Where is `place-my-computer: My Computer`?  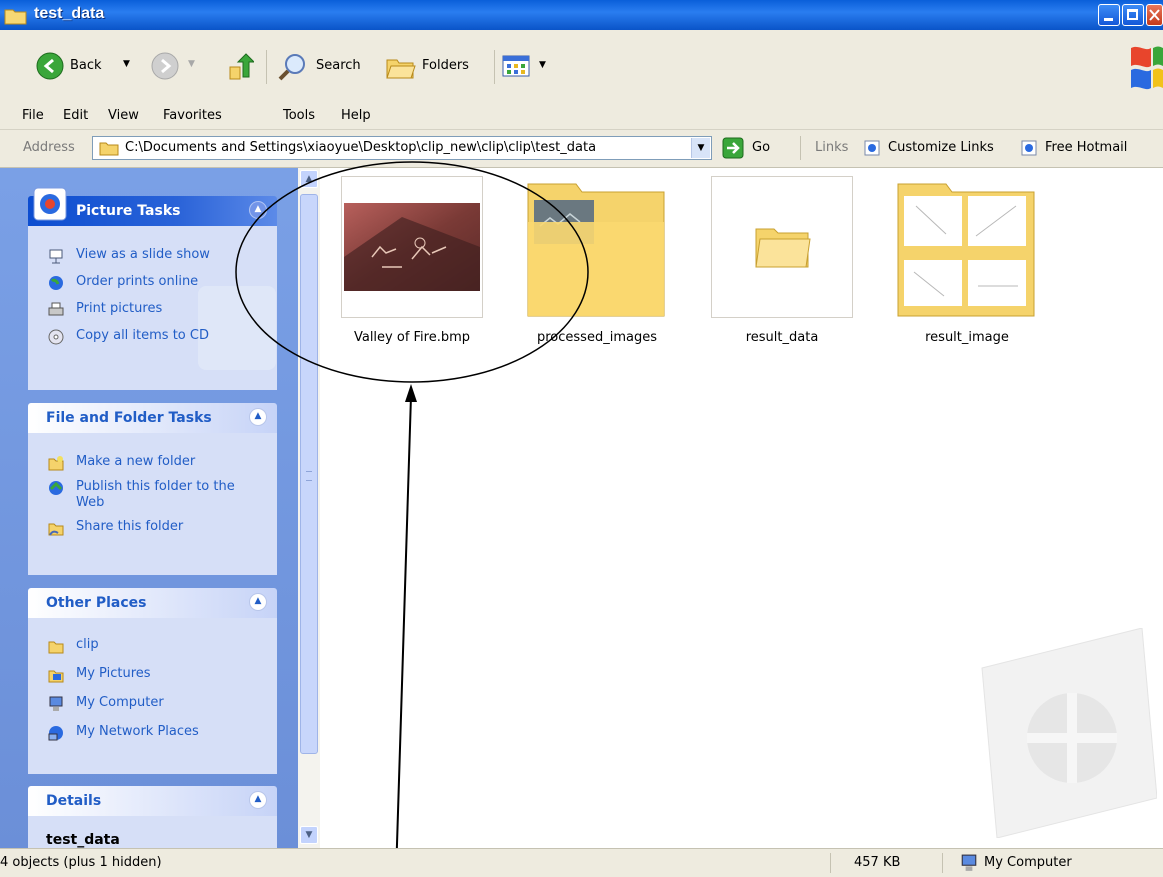 place-my-computer: My Computer is located at coordinates (152, 703).